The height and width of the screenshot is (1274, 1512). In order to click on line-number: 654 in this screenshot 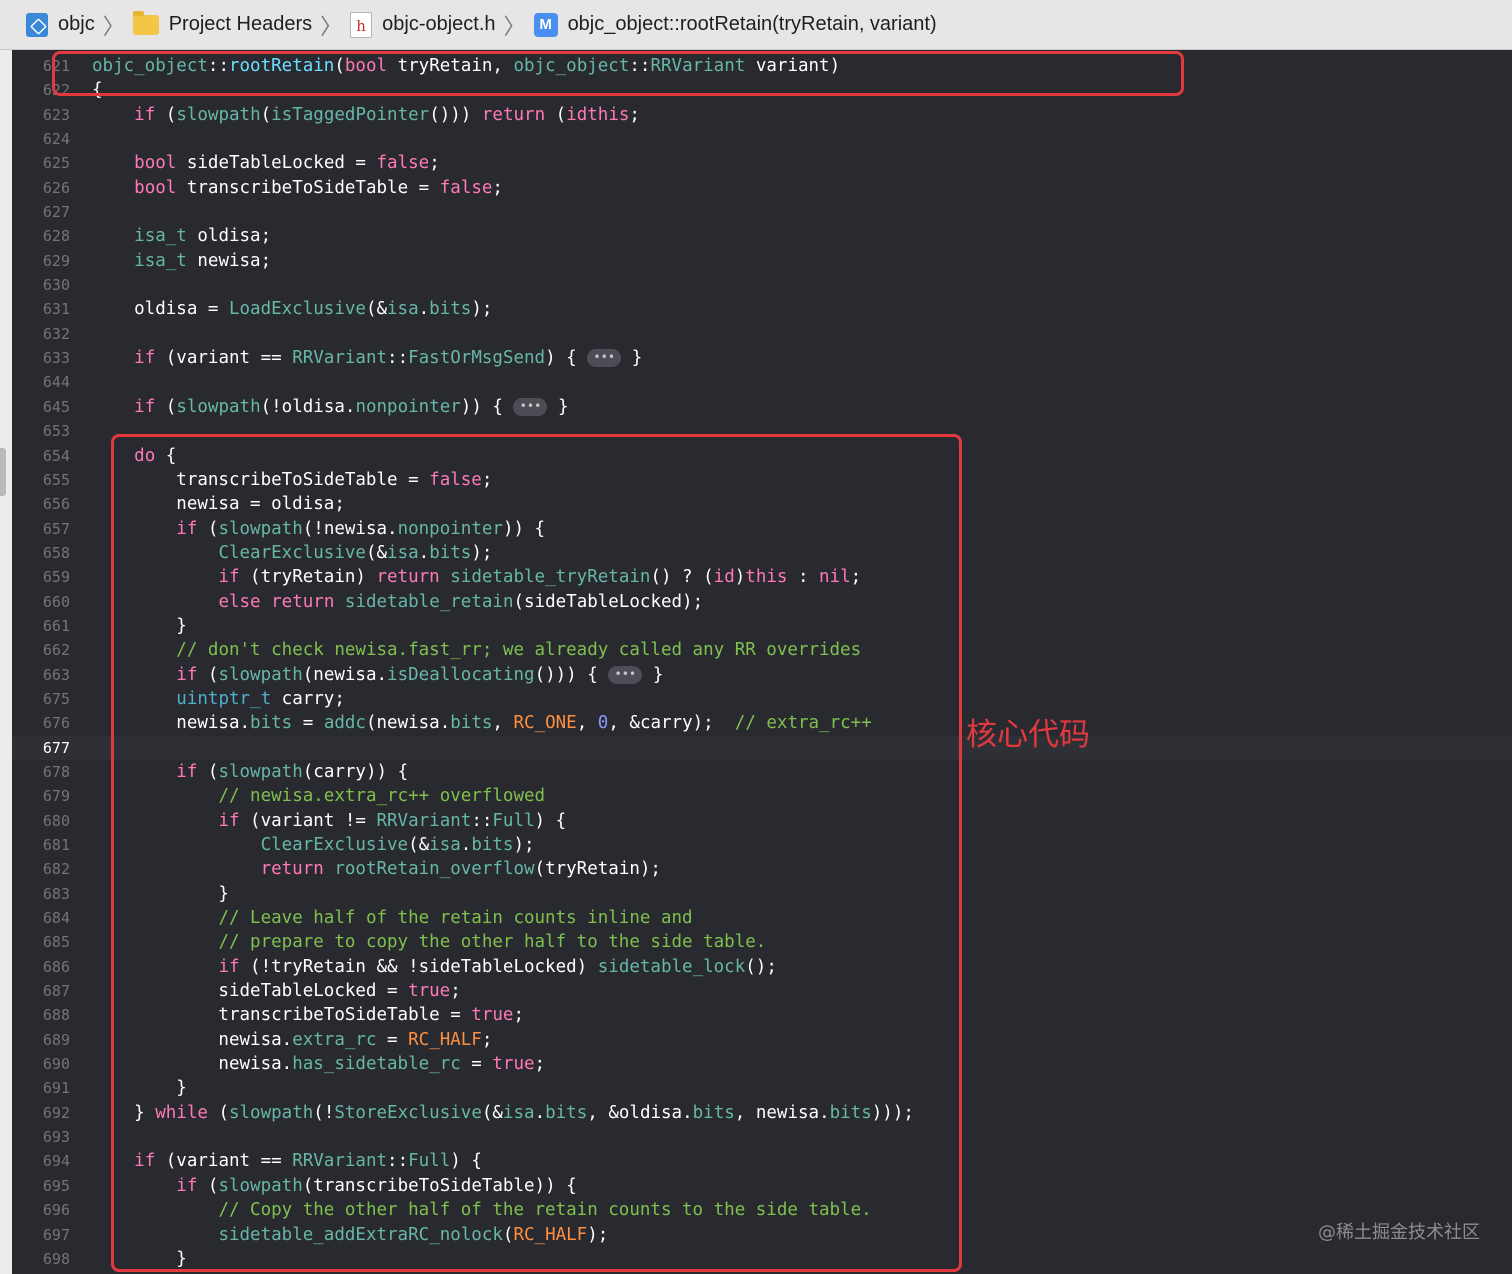, I will do `click(56, 455)`.